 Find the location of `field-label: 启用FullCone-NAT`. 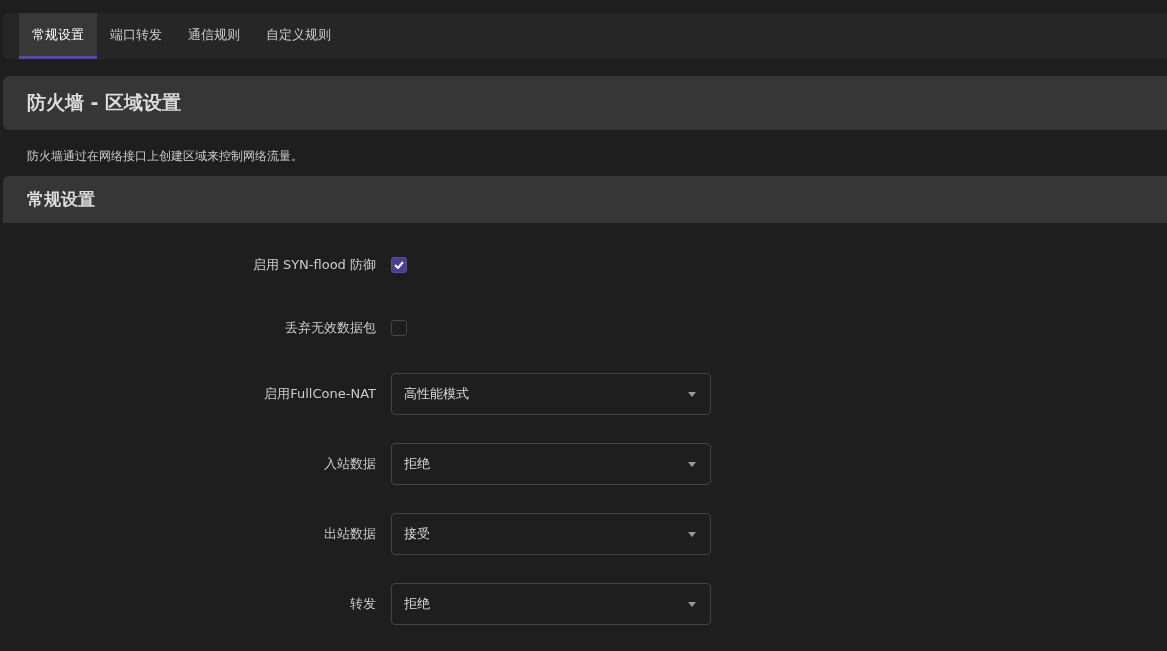

field-label: 启用FullCone-NAT is located at coordinates (319, 394).